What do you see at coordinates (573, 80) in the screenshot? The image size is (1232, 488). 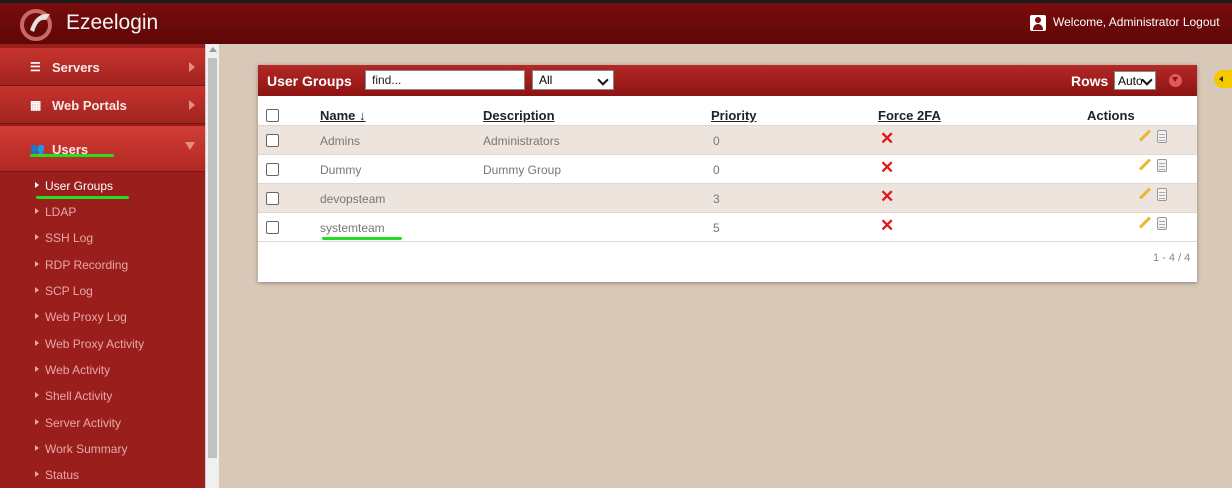 I see `filter-select: All` at bounding box center [573, 80].